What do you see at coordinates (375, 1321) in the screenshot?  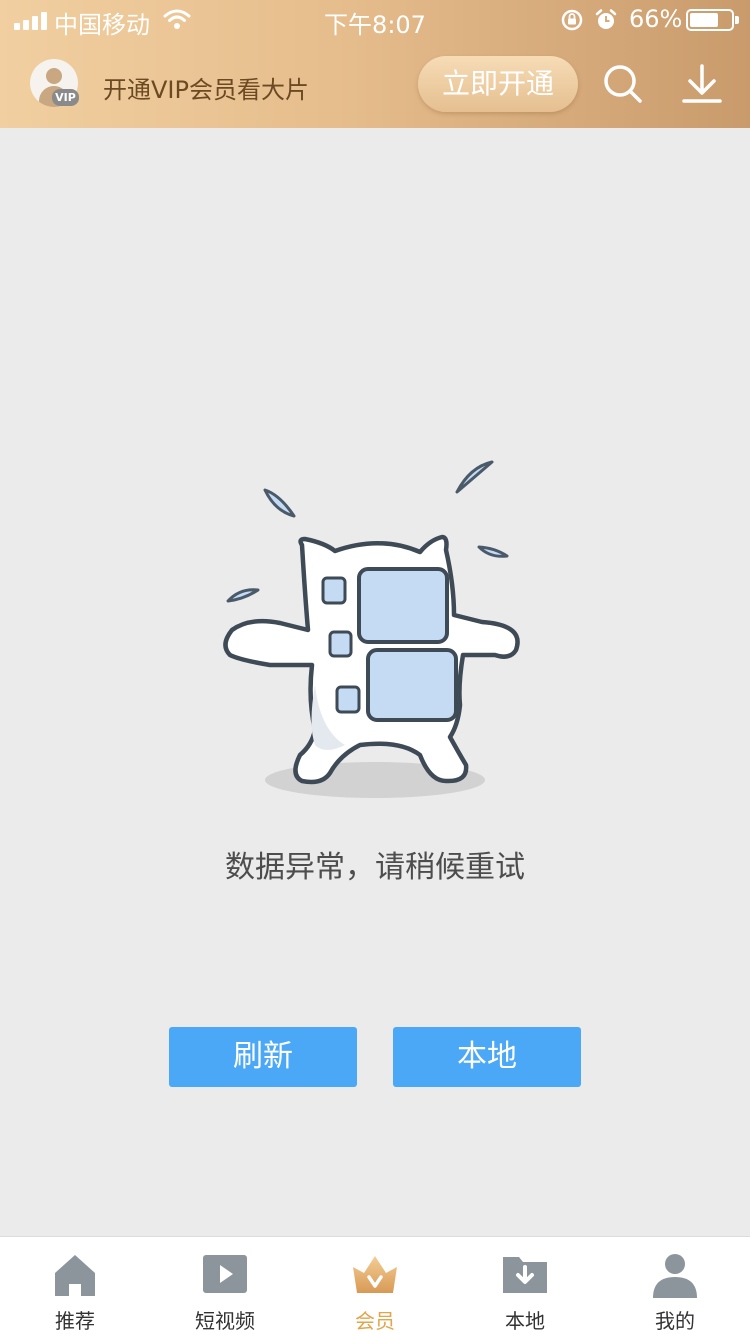 I see `tab-label: 会员` at bounding box center [375, 1321].